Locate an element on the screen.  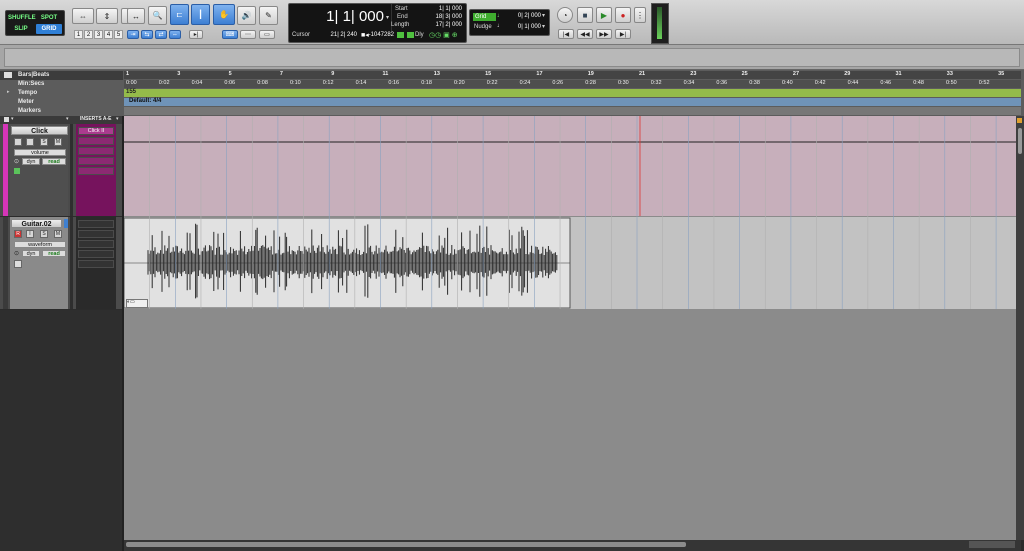
fast-forward-button: ▶▶ is located at coordinates (604, 34).